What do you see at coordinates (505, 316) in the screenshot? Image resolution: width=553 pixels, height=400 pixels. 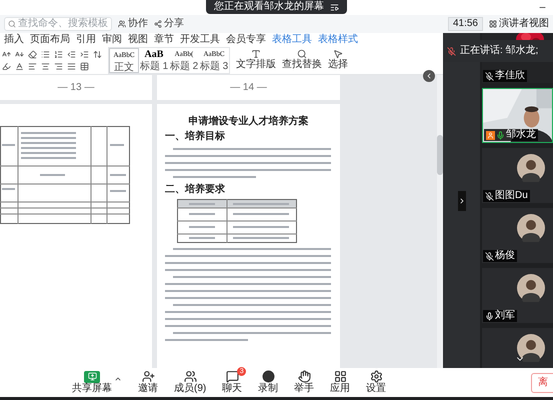 I see `participant-name: 刘军` at bounding box center [505, 316].